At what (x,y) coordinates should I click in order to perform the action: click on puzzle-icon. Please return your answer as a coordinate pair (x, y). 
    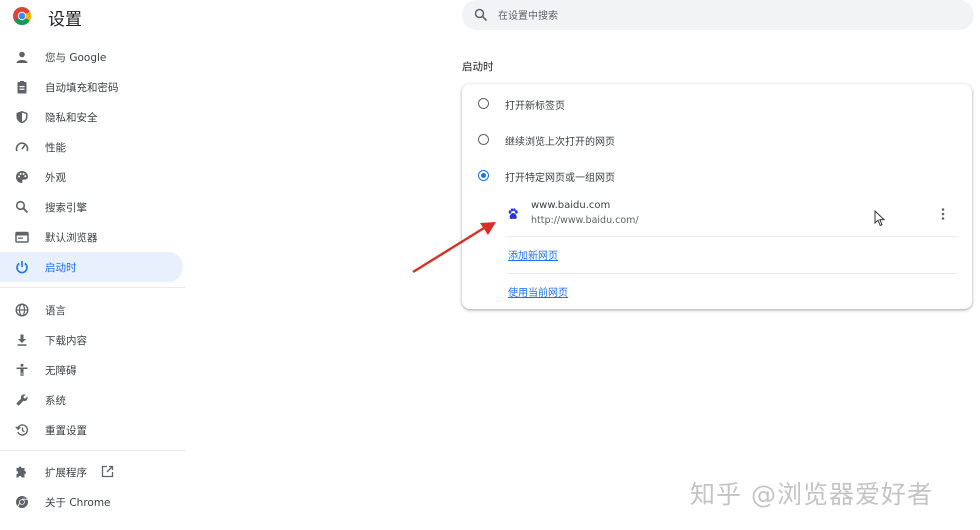
    Looking at the image, I should click on (21, 472).